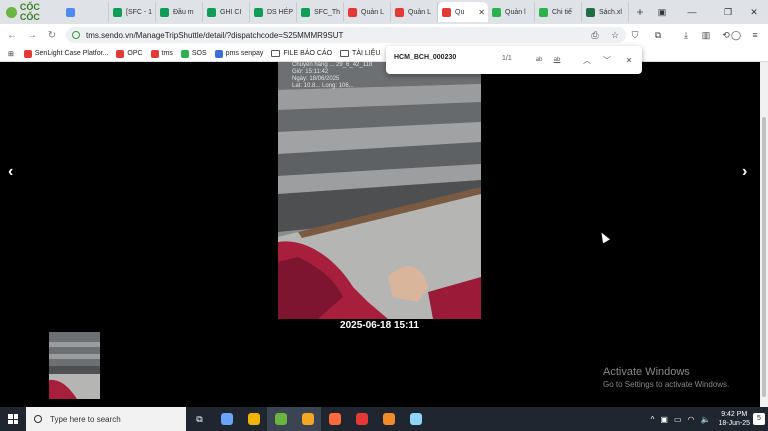 This screenshot has width=768, height=431. Describe the element at coordinates (686, 35) in the screenshot. I see `download-icon: ⤓` at that location.